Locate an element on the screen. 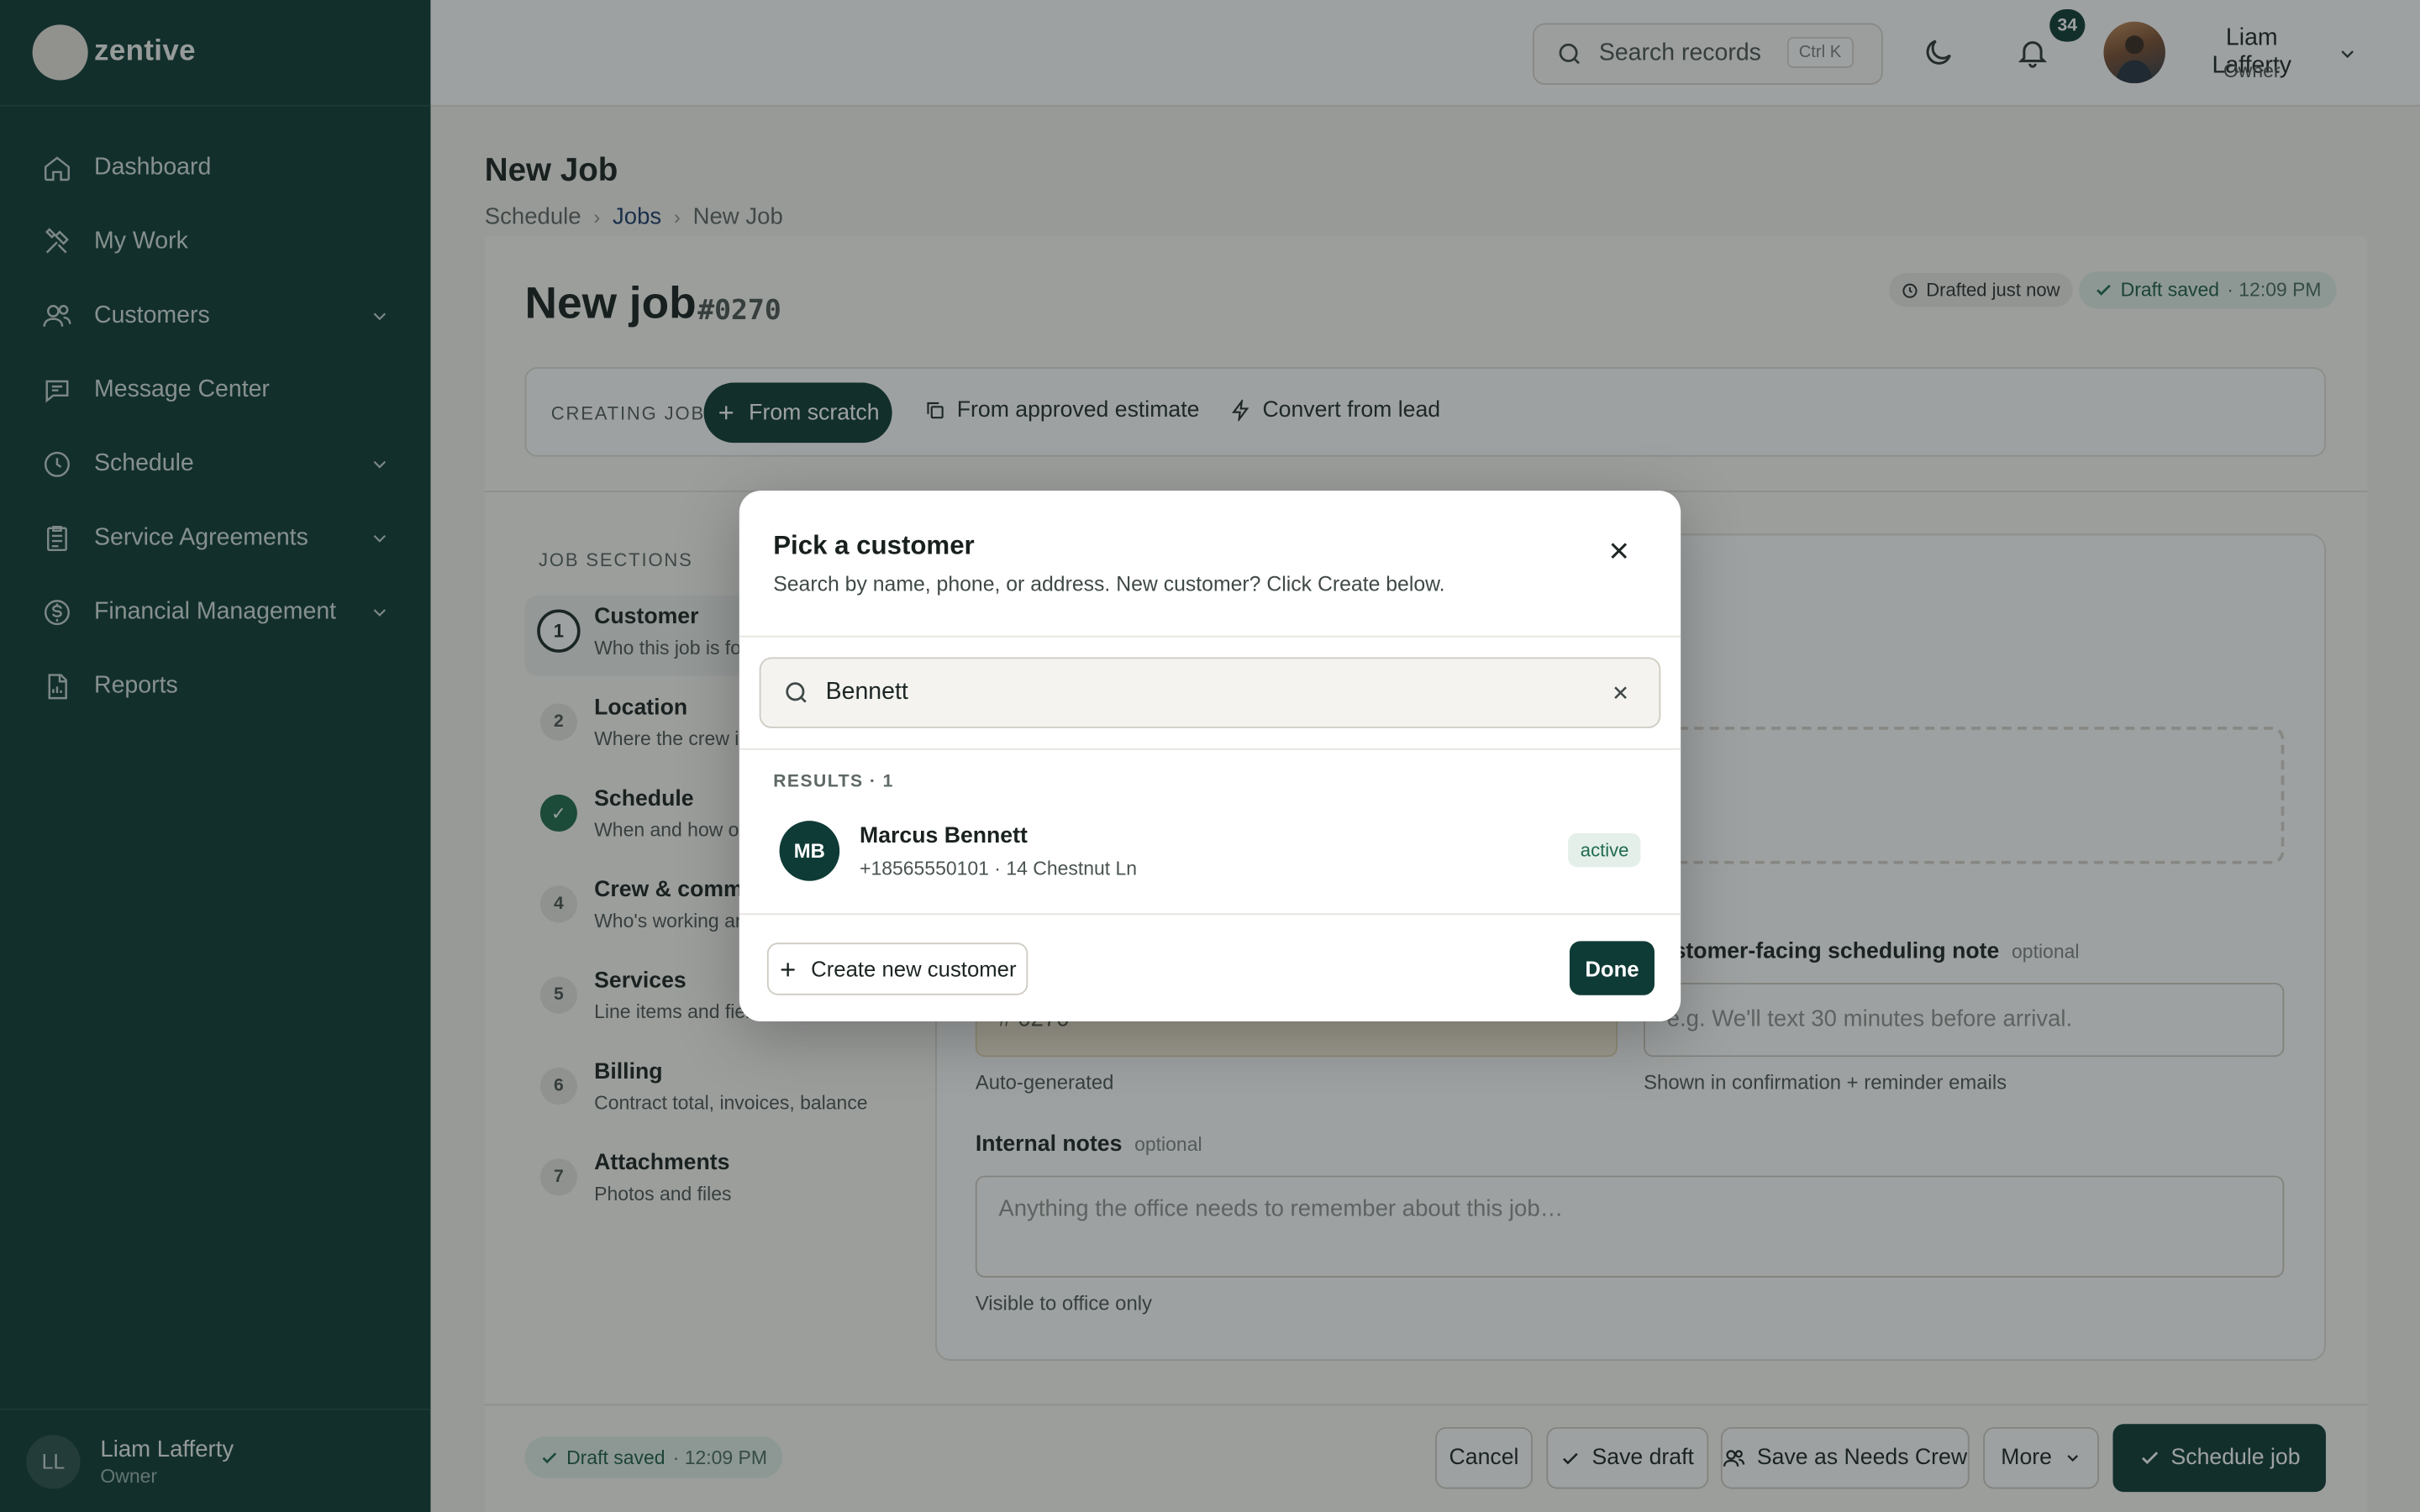  done-button: Done is located at coordinates (1612, 968).